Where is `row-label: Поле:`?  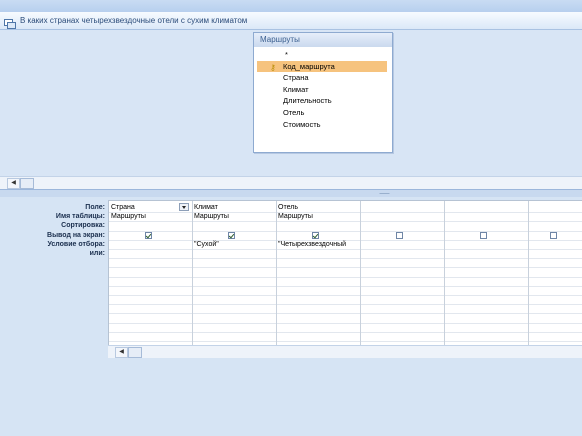 row-label: Поле: is located at coordinates (95, 207).